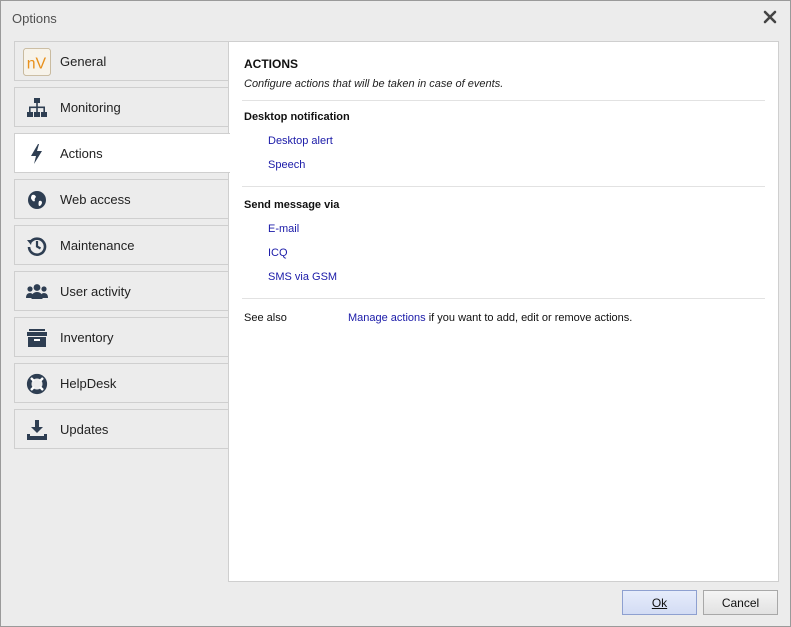 This screenshot has width=791, height=627. Describe the element at coordinates (81, 153) in the screenshot. I see `sidebar-item-label: Actions` at that location.